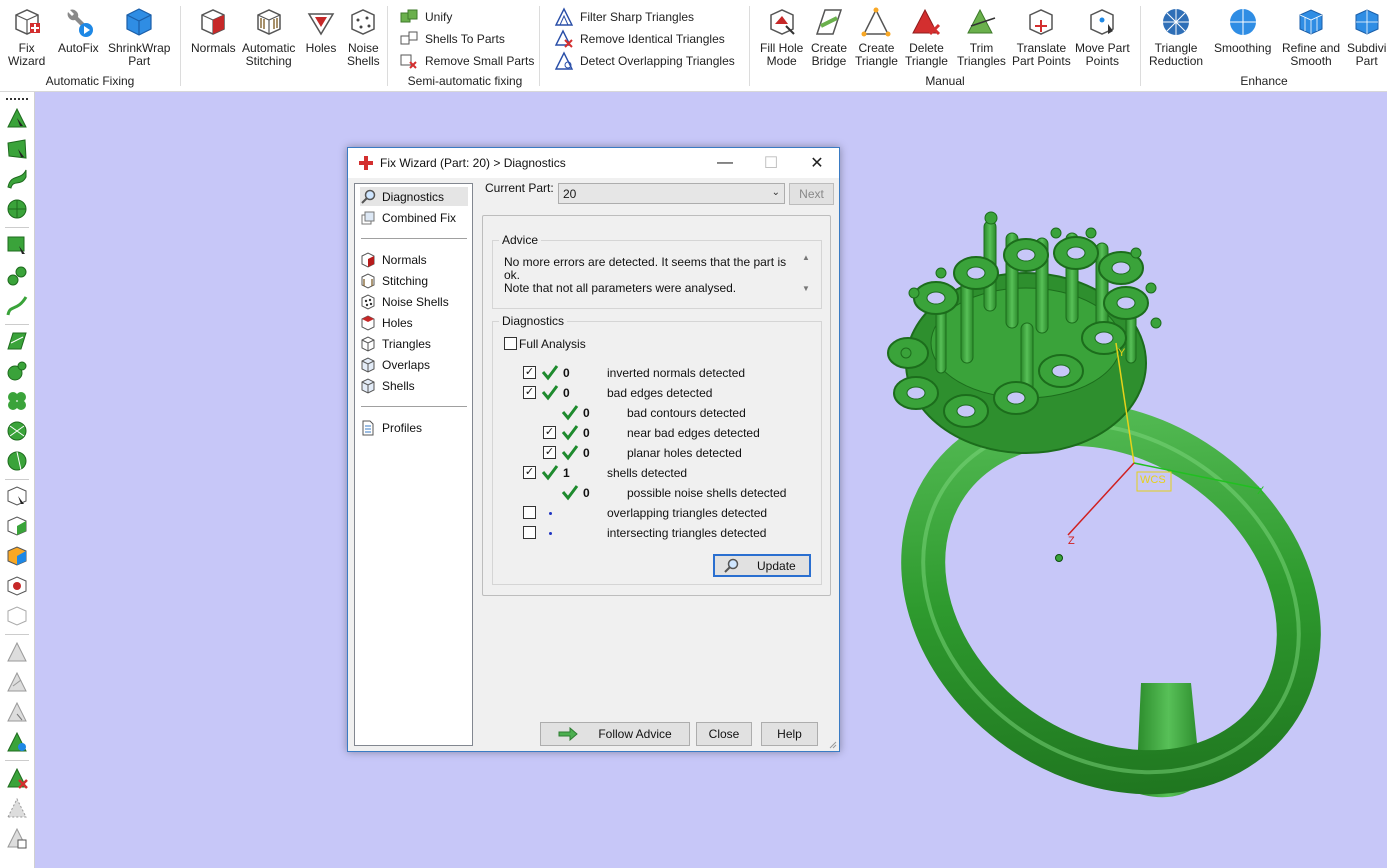 The height and width of the screenshot is (868, 1387). What do you see at coordinates (17, 118) in the screenshot?
I see `select-triangle-icon` at bounding box center [17, 118].